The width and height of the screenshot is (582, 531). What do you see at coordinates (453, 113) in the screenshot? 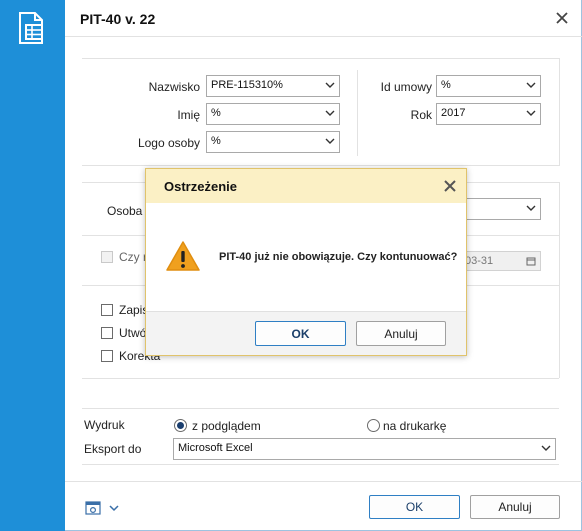
I see `rok-value: 2017` at bounding box center [453, 113].